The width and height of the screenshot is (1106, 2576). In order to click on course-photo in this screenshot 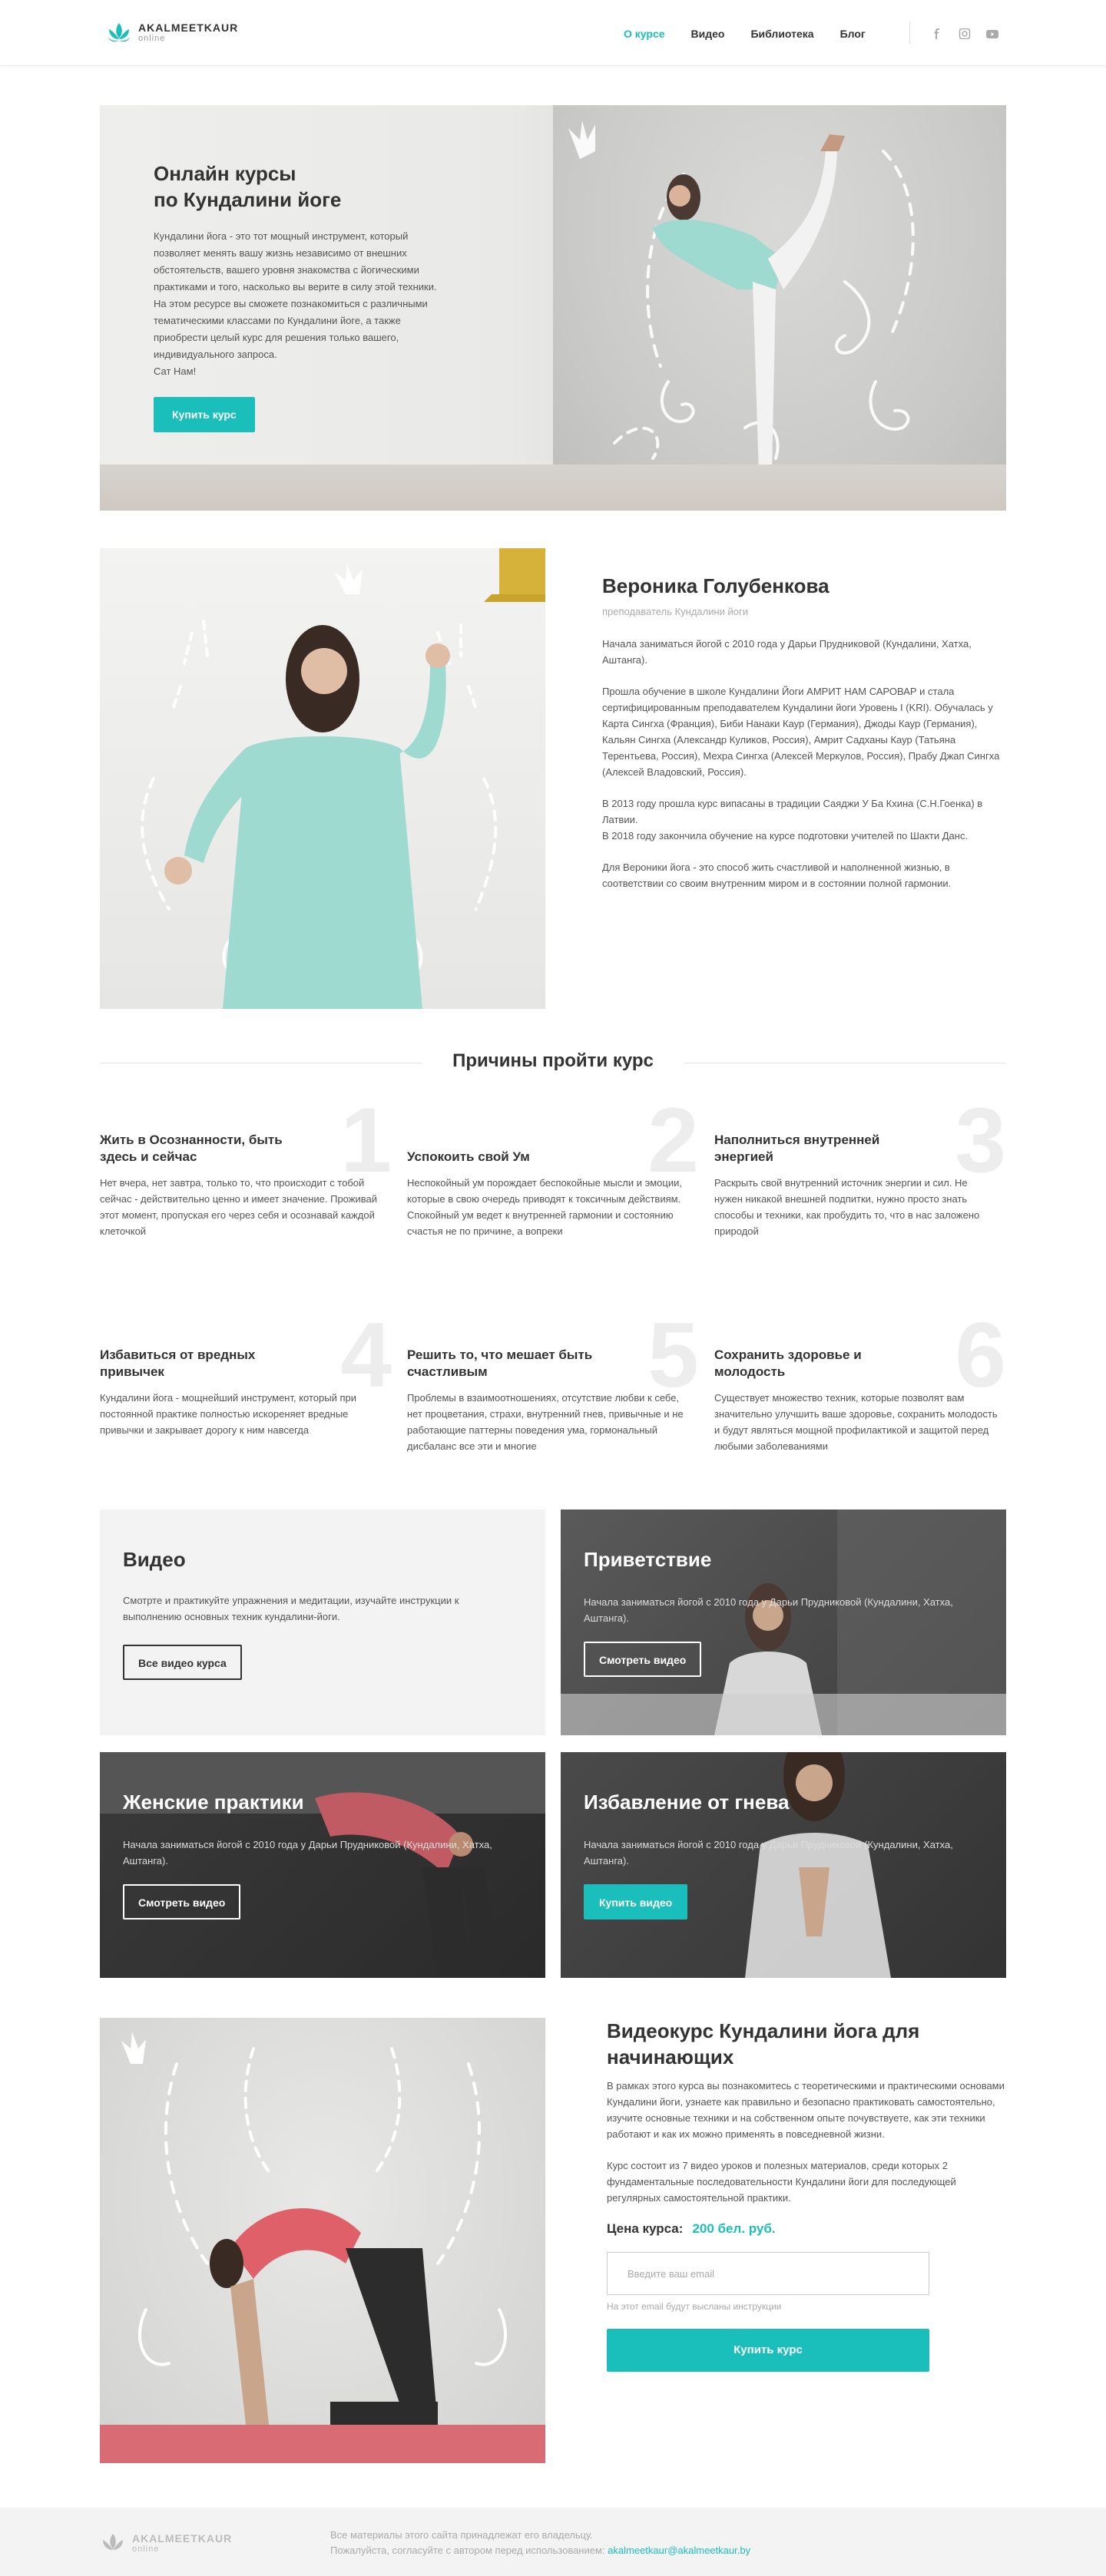, I will do `click(323, 2240)`.